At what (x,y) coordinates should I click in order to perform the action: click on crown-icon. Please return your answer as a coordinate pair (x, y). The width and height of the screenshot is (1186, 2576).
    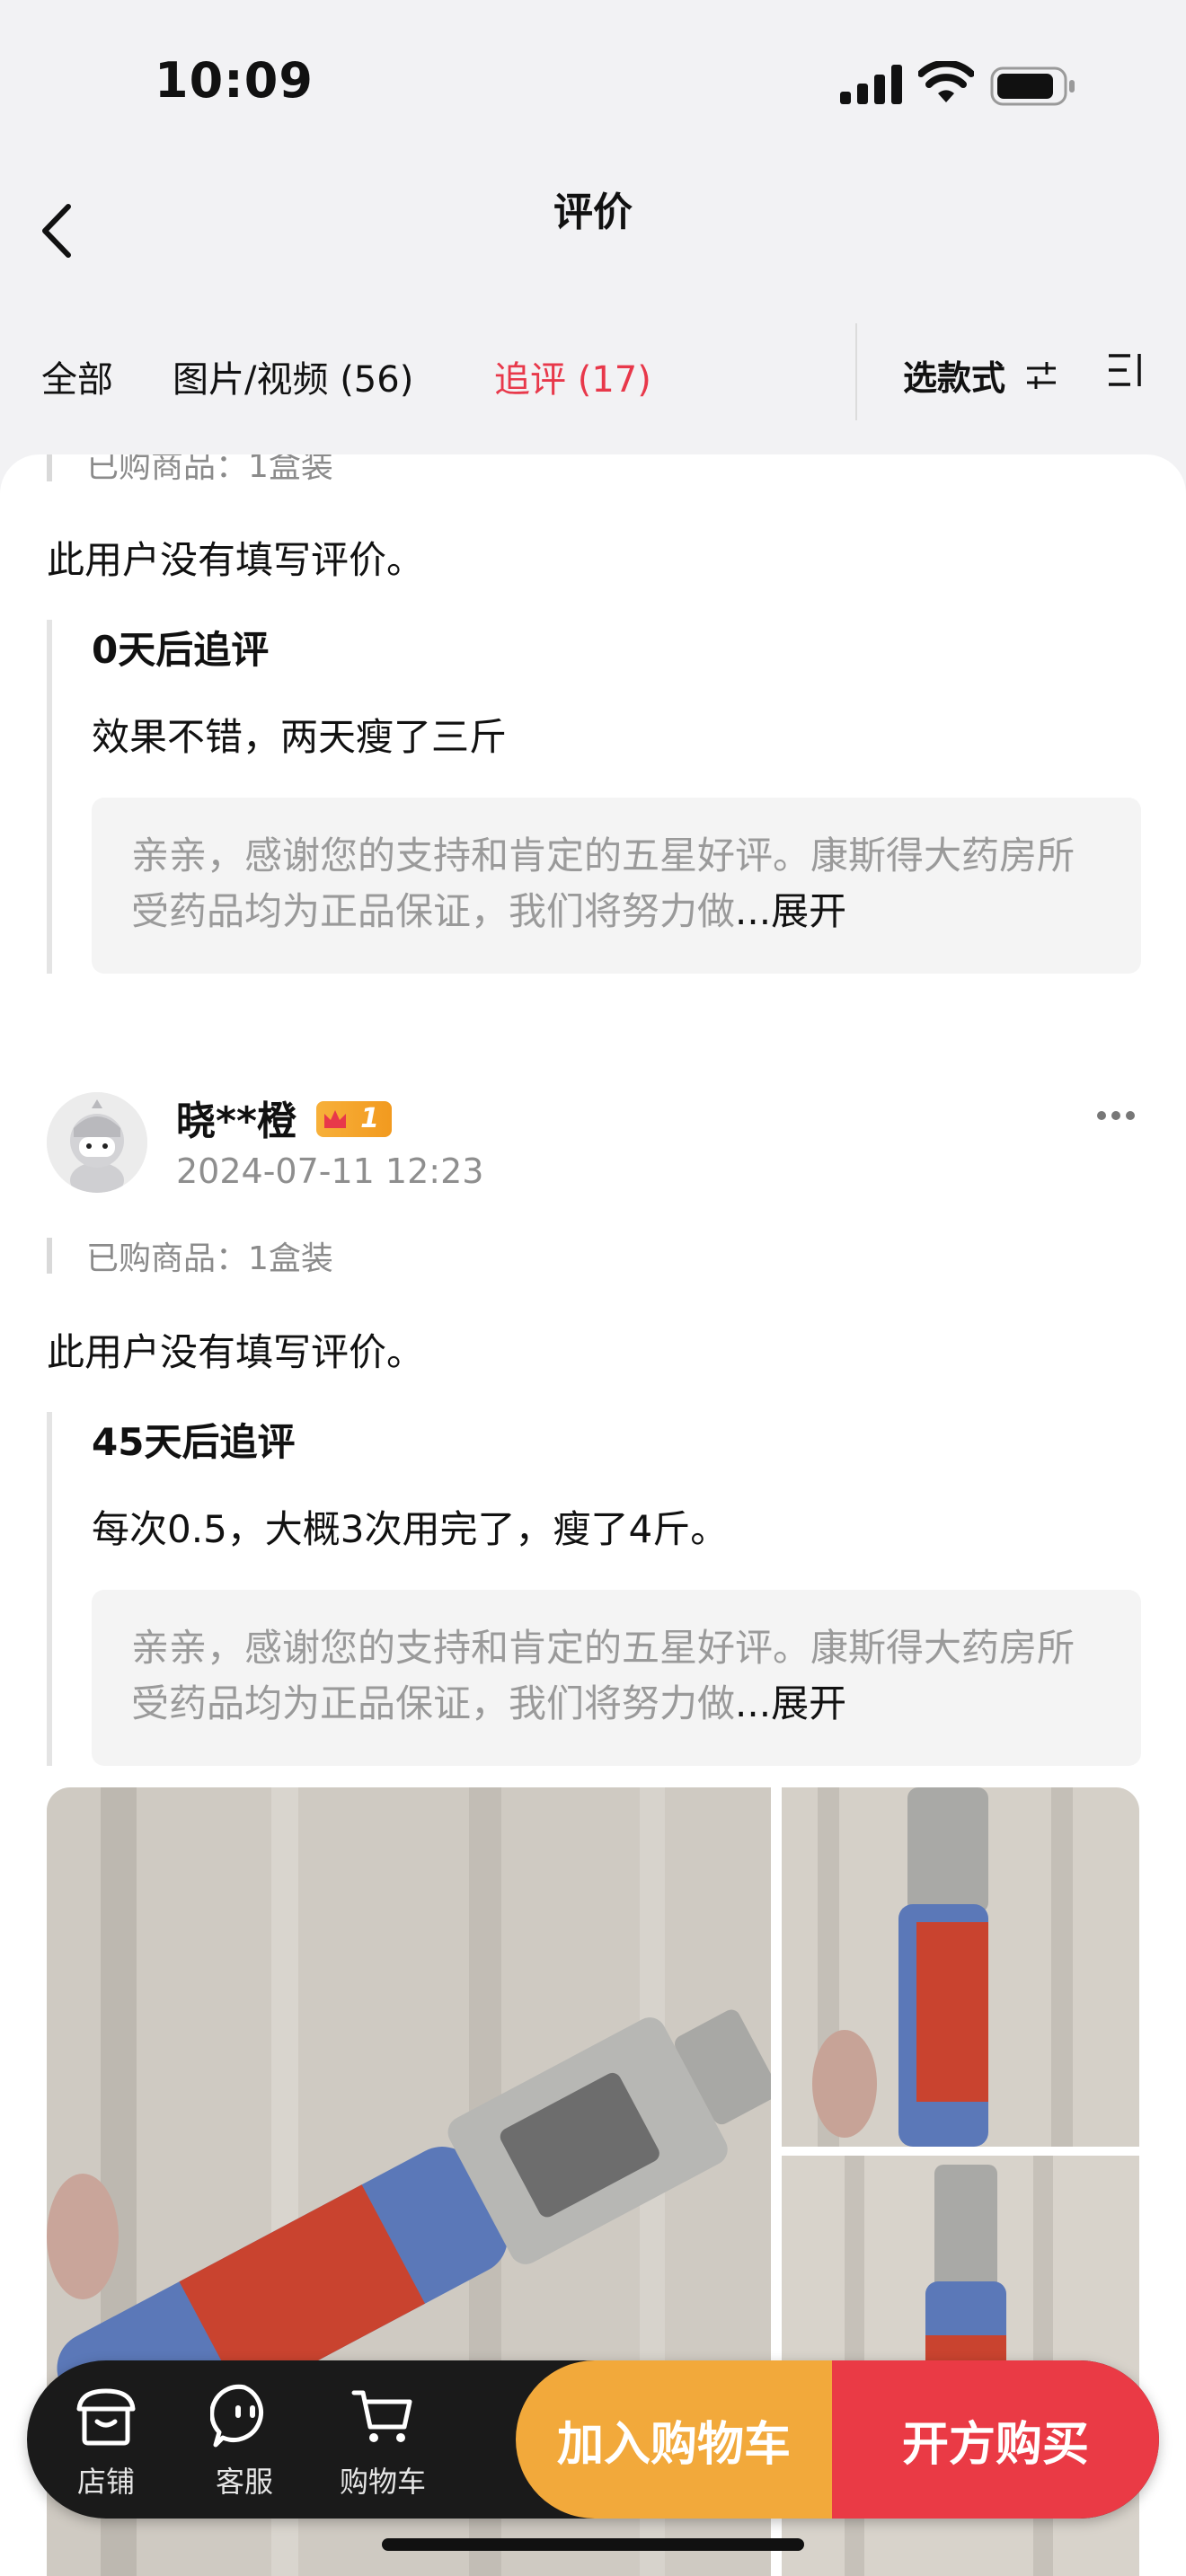
    Looking at the image, I should click on (335, 1119).